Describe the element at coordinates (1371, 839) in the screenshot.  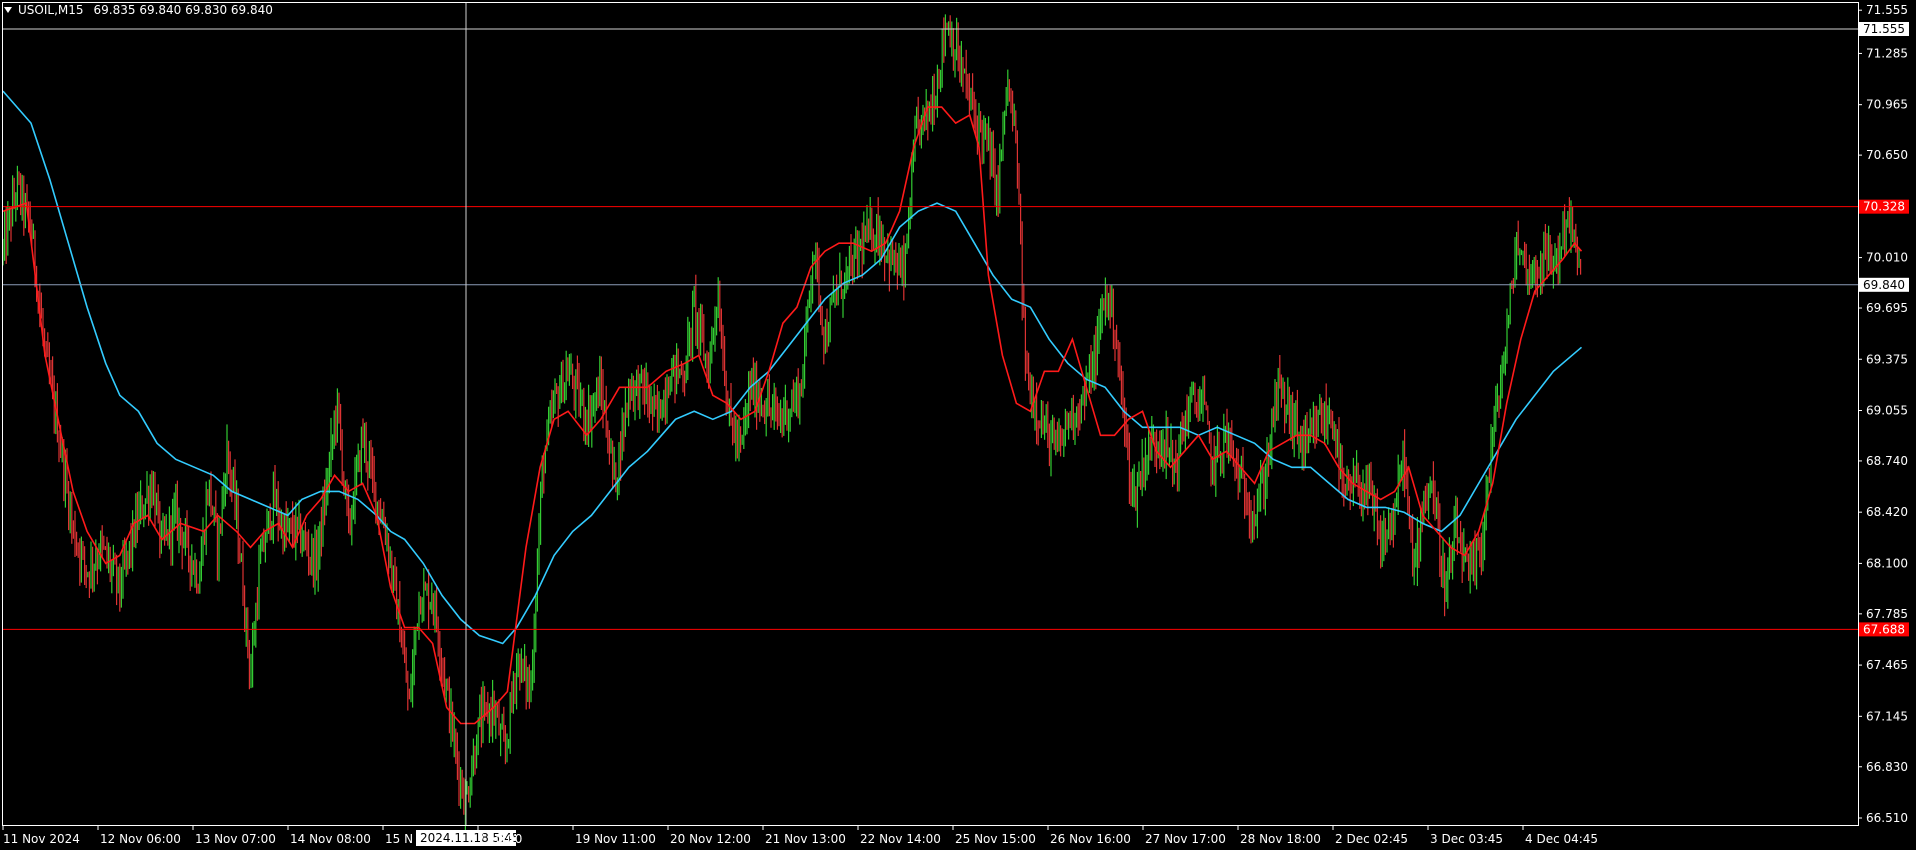
I see `x-tick-label: 2 Dec 02:45` at that location.